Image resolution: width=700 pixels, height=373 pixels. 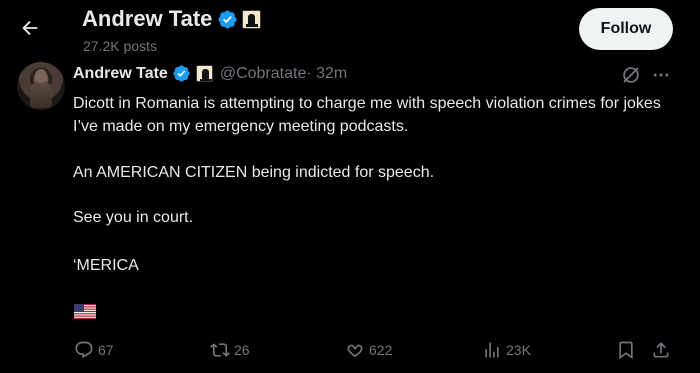 I want to click on arrow-left-icon, so click(x=30, y=28).